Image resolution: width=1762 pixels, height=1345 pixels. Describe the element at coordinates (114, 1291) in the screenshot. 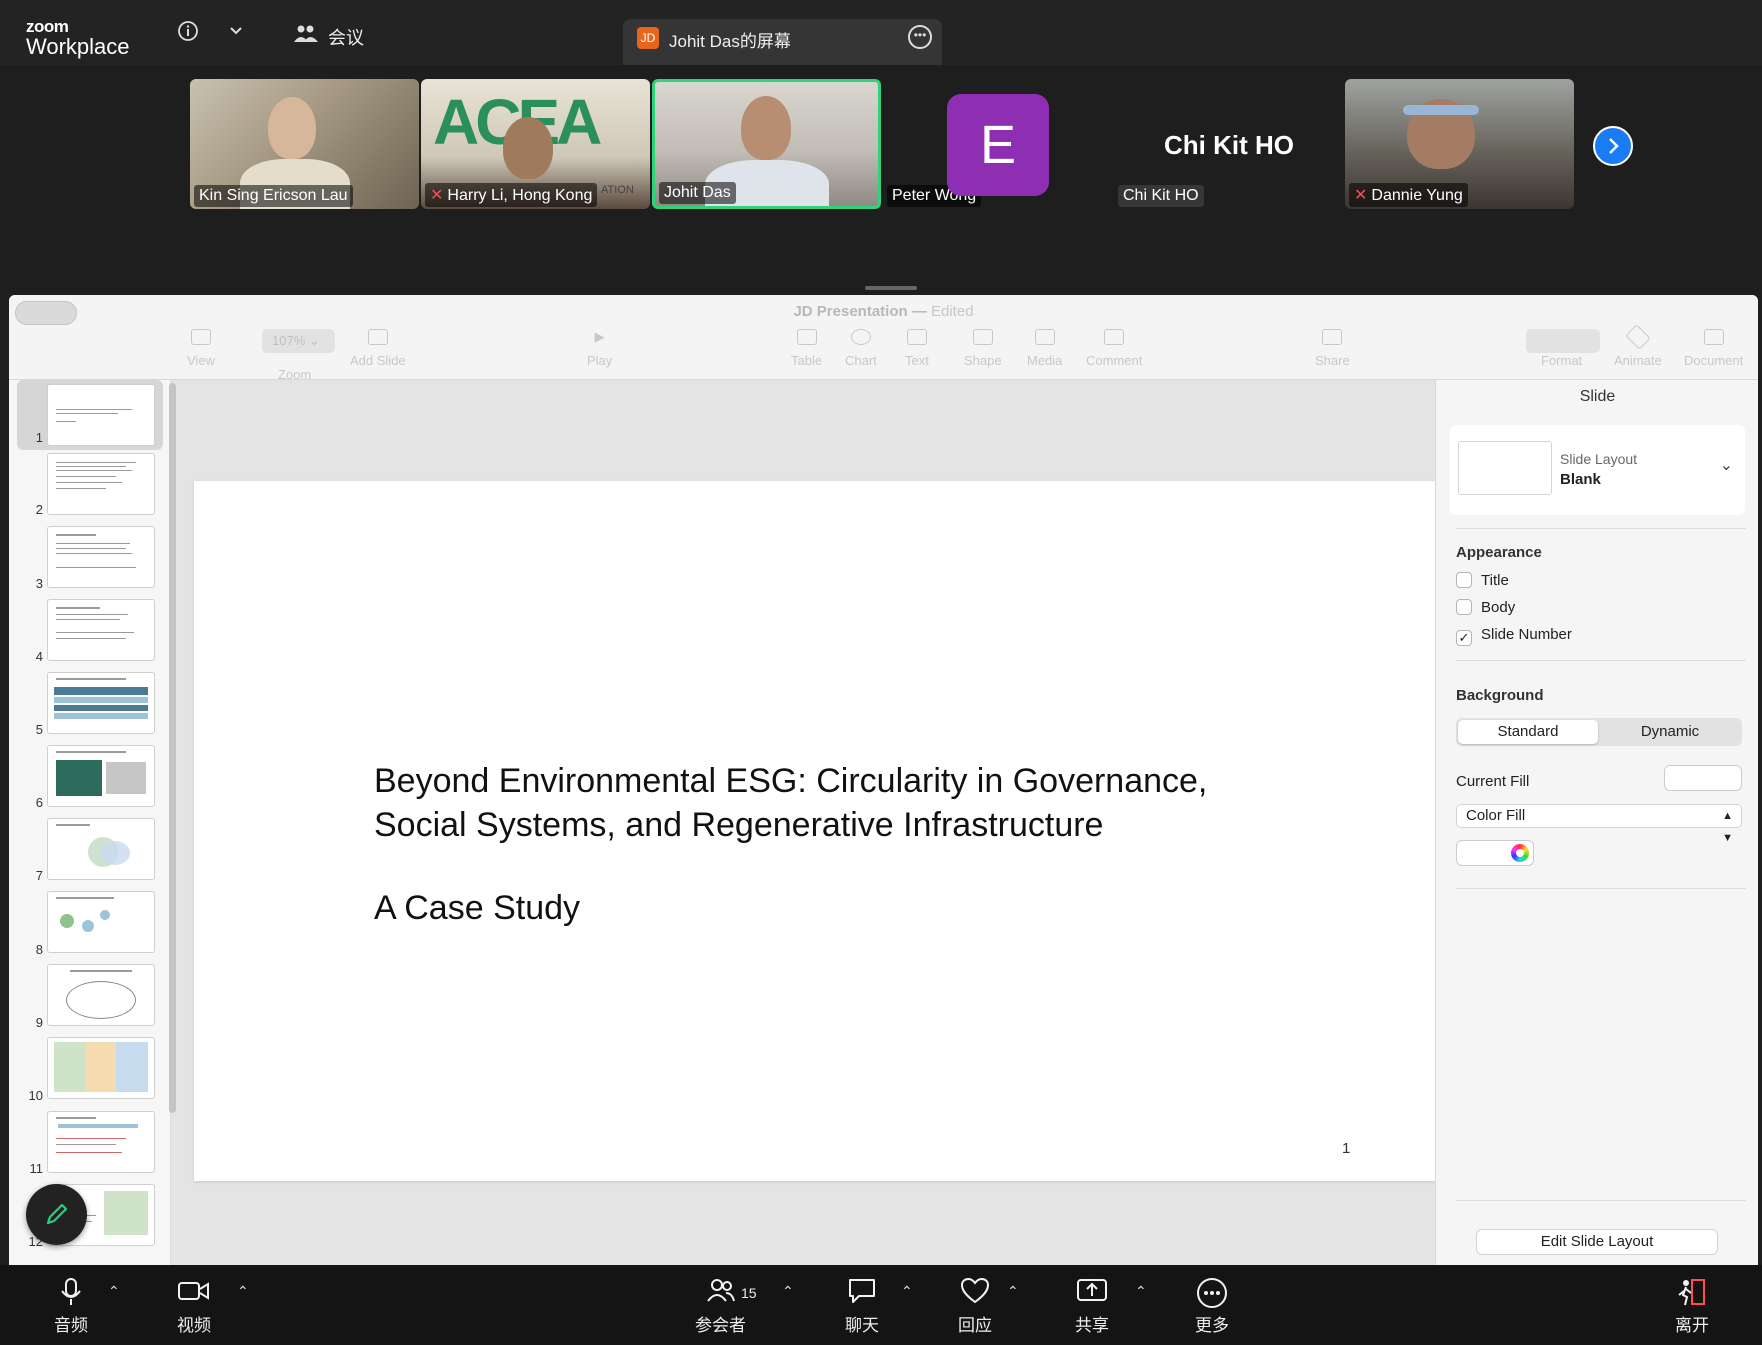

I see `audio-options-caret: ⌃` at that location.